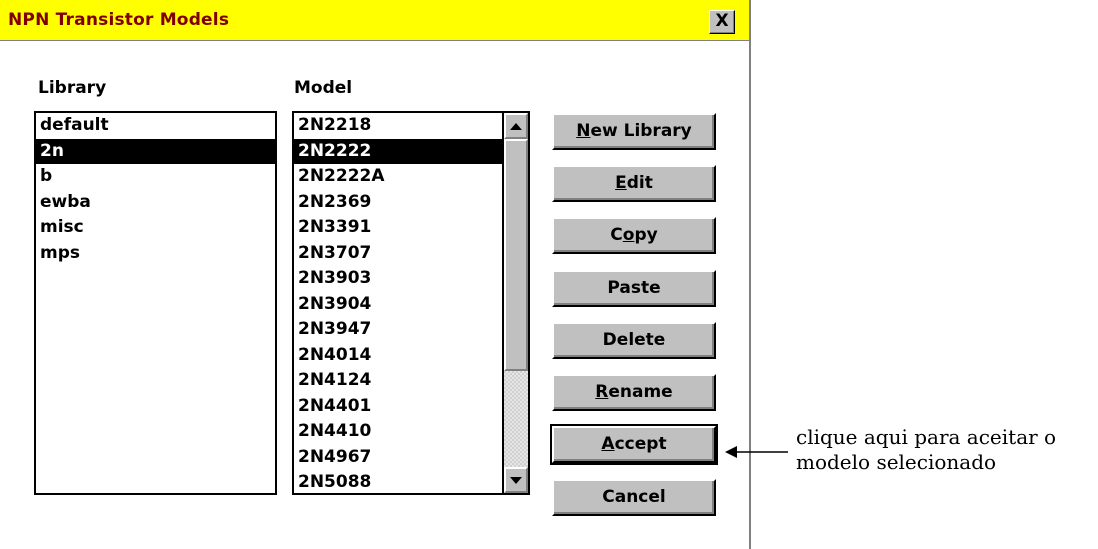 Image resolution: width=1098 pixels, height=549 pixels. What do you see at coordinates (411, 203) in the screenshot?
I see `model-list-item: 2N2369` at bounding box center [411, 203].